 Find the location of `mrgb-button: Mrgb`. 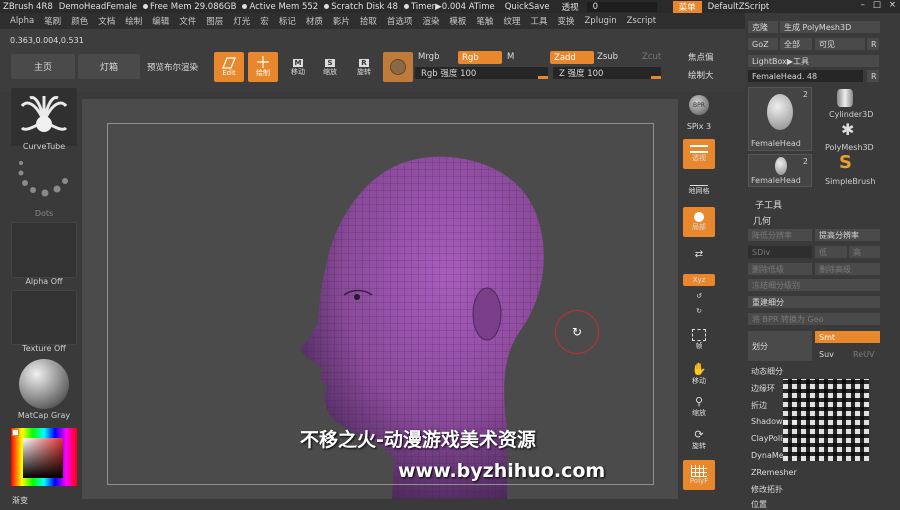

mrgb-button: Mrgb is located at coordinates (428, 57).